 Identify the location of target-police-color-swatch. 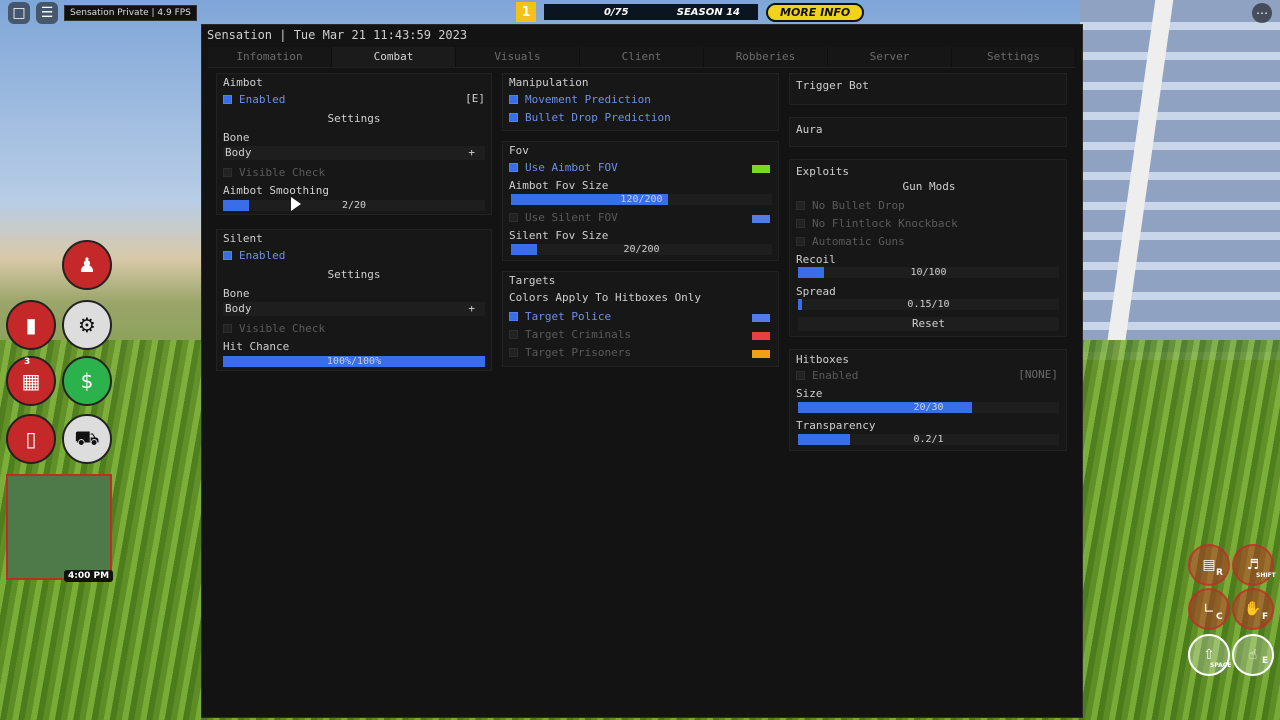
(761, 318).